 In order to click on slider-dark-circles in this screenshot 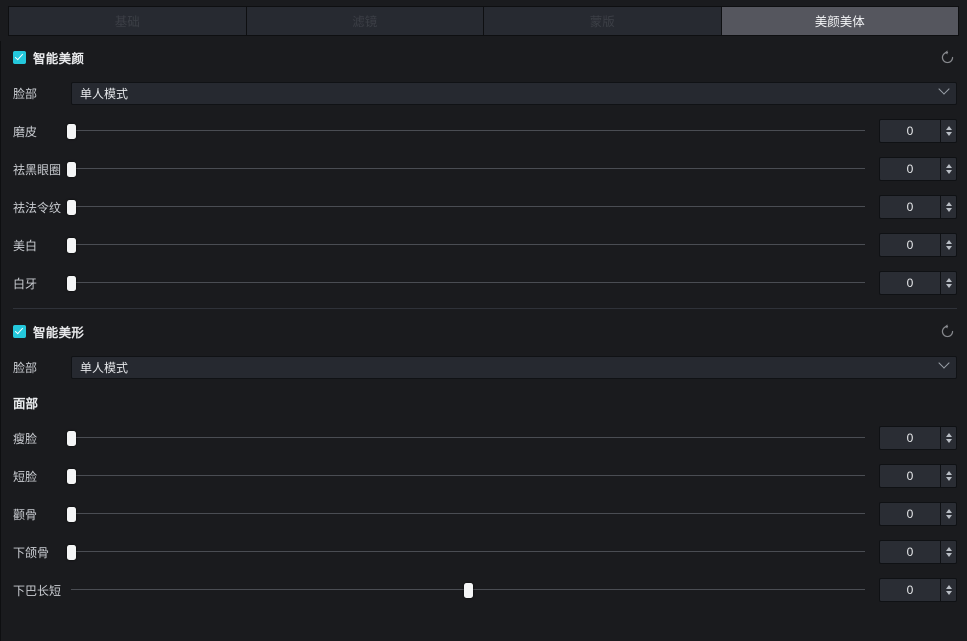, I will do `click(465, 169)`.